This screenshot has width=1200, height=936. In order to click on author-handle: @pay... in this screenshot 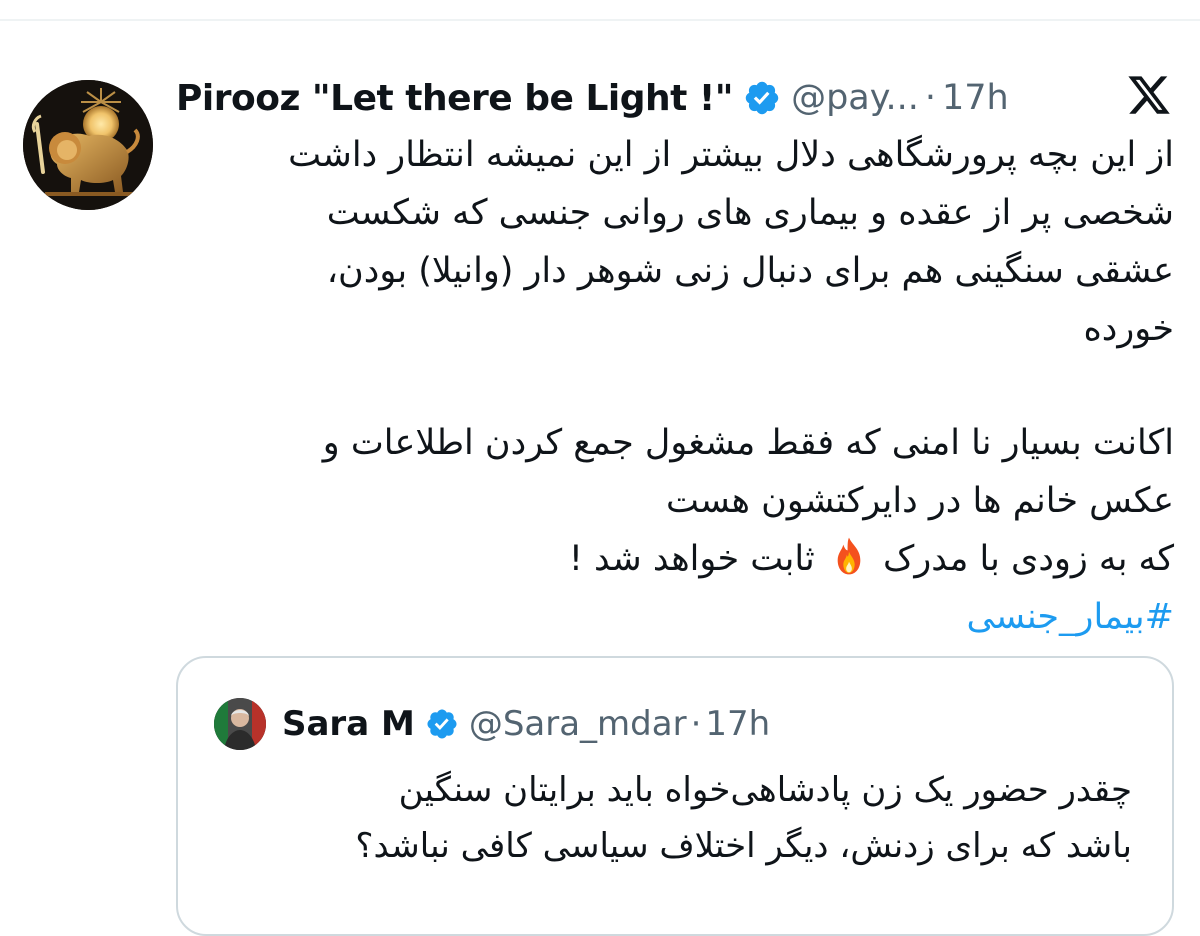, I will do `click(855, 98)`.